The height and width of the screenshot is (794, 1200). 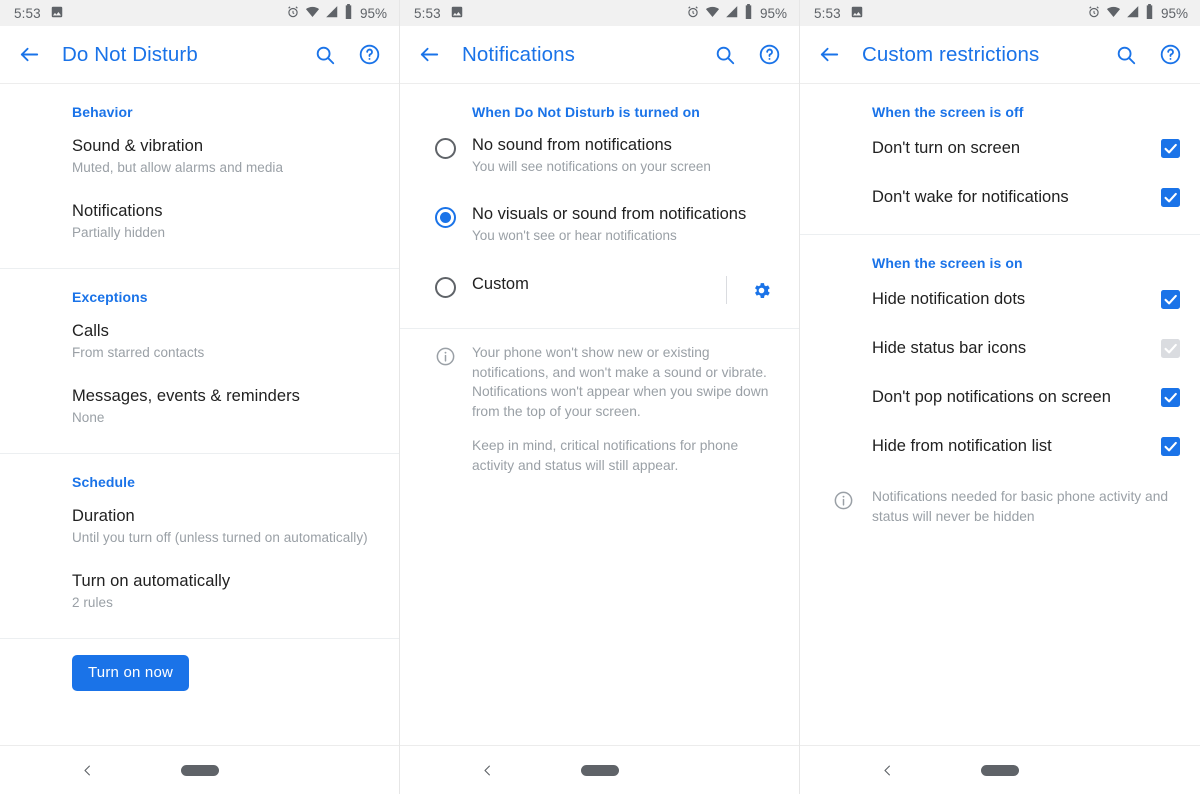 What do you see at coordinates (199, 341) in the screenshot?
I see `list-item-calls: Calls From starred contacts` at bounding box center [199, 341].